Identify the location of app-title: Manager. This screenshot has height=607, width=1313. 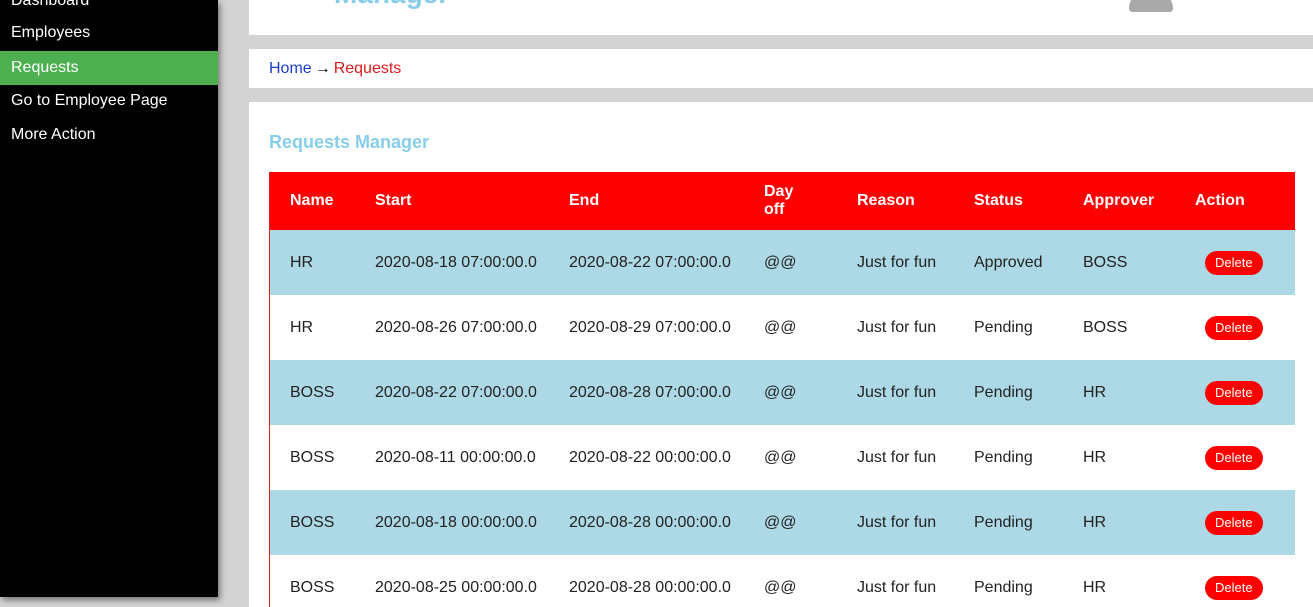
(391, 5).